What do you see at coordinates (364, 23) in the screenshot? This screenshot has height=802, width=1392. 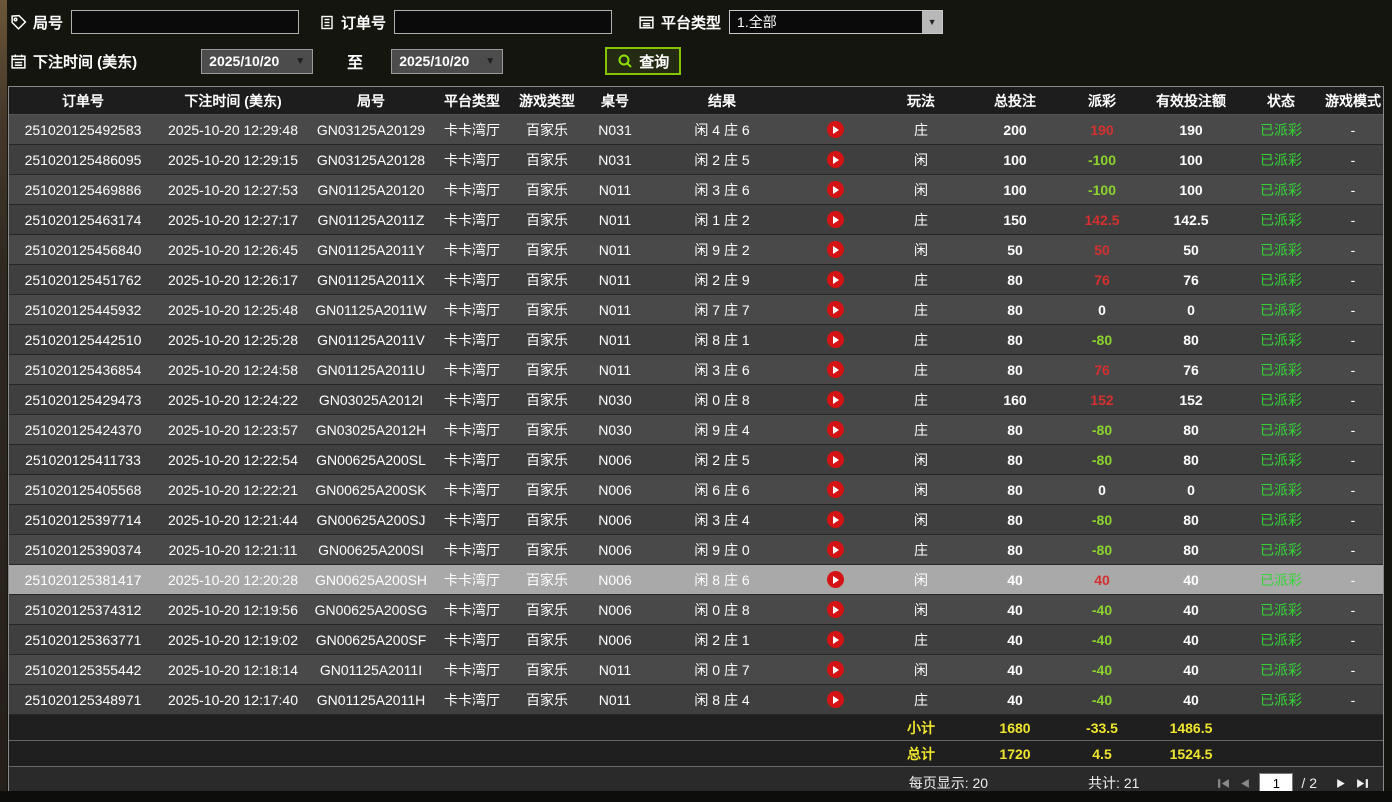 I see `order-filter-label: 订单号` at bounding box center [364, 23].